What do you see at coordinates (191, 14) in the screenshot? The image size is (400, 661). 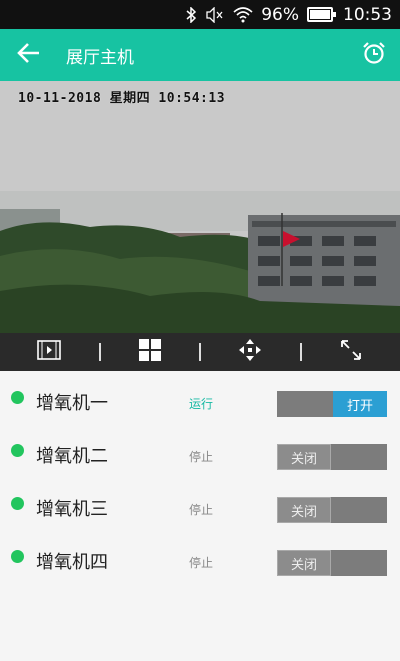 I see `bluetooth-icon` at bounding box center [191, 14].